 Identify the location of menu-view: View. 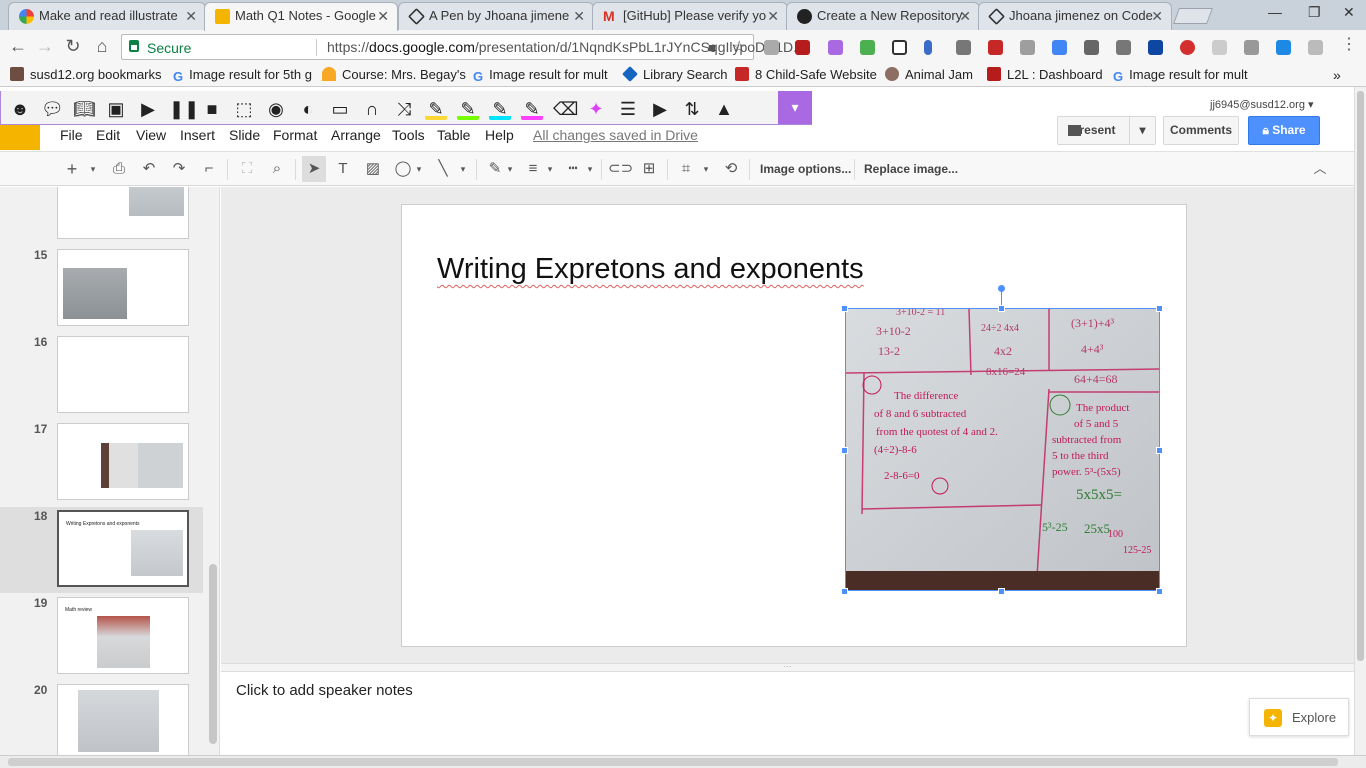
(151, 135).